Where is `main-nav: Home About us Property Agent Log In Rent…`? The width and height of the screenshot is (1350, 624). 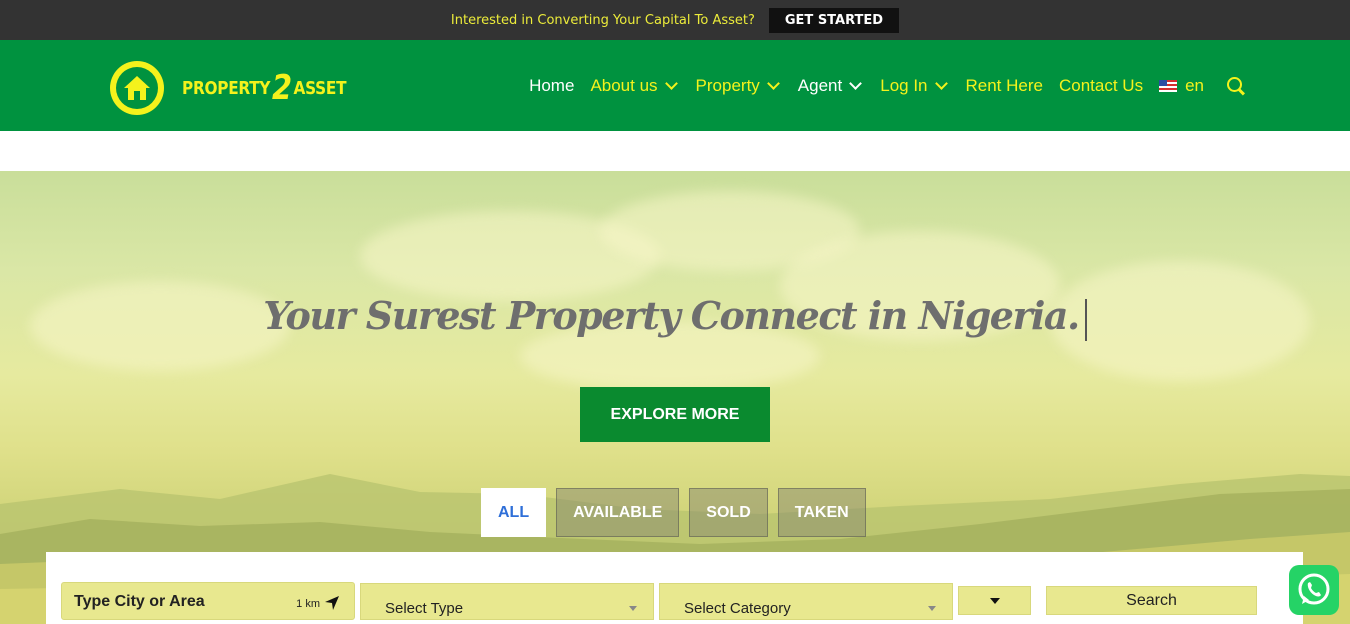
main-nav: Home About us Property Agent Log In Rent… is located at coordinates (887, 85).